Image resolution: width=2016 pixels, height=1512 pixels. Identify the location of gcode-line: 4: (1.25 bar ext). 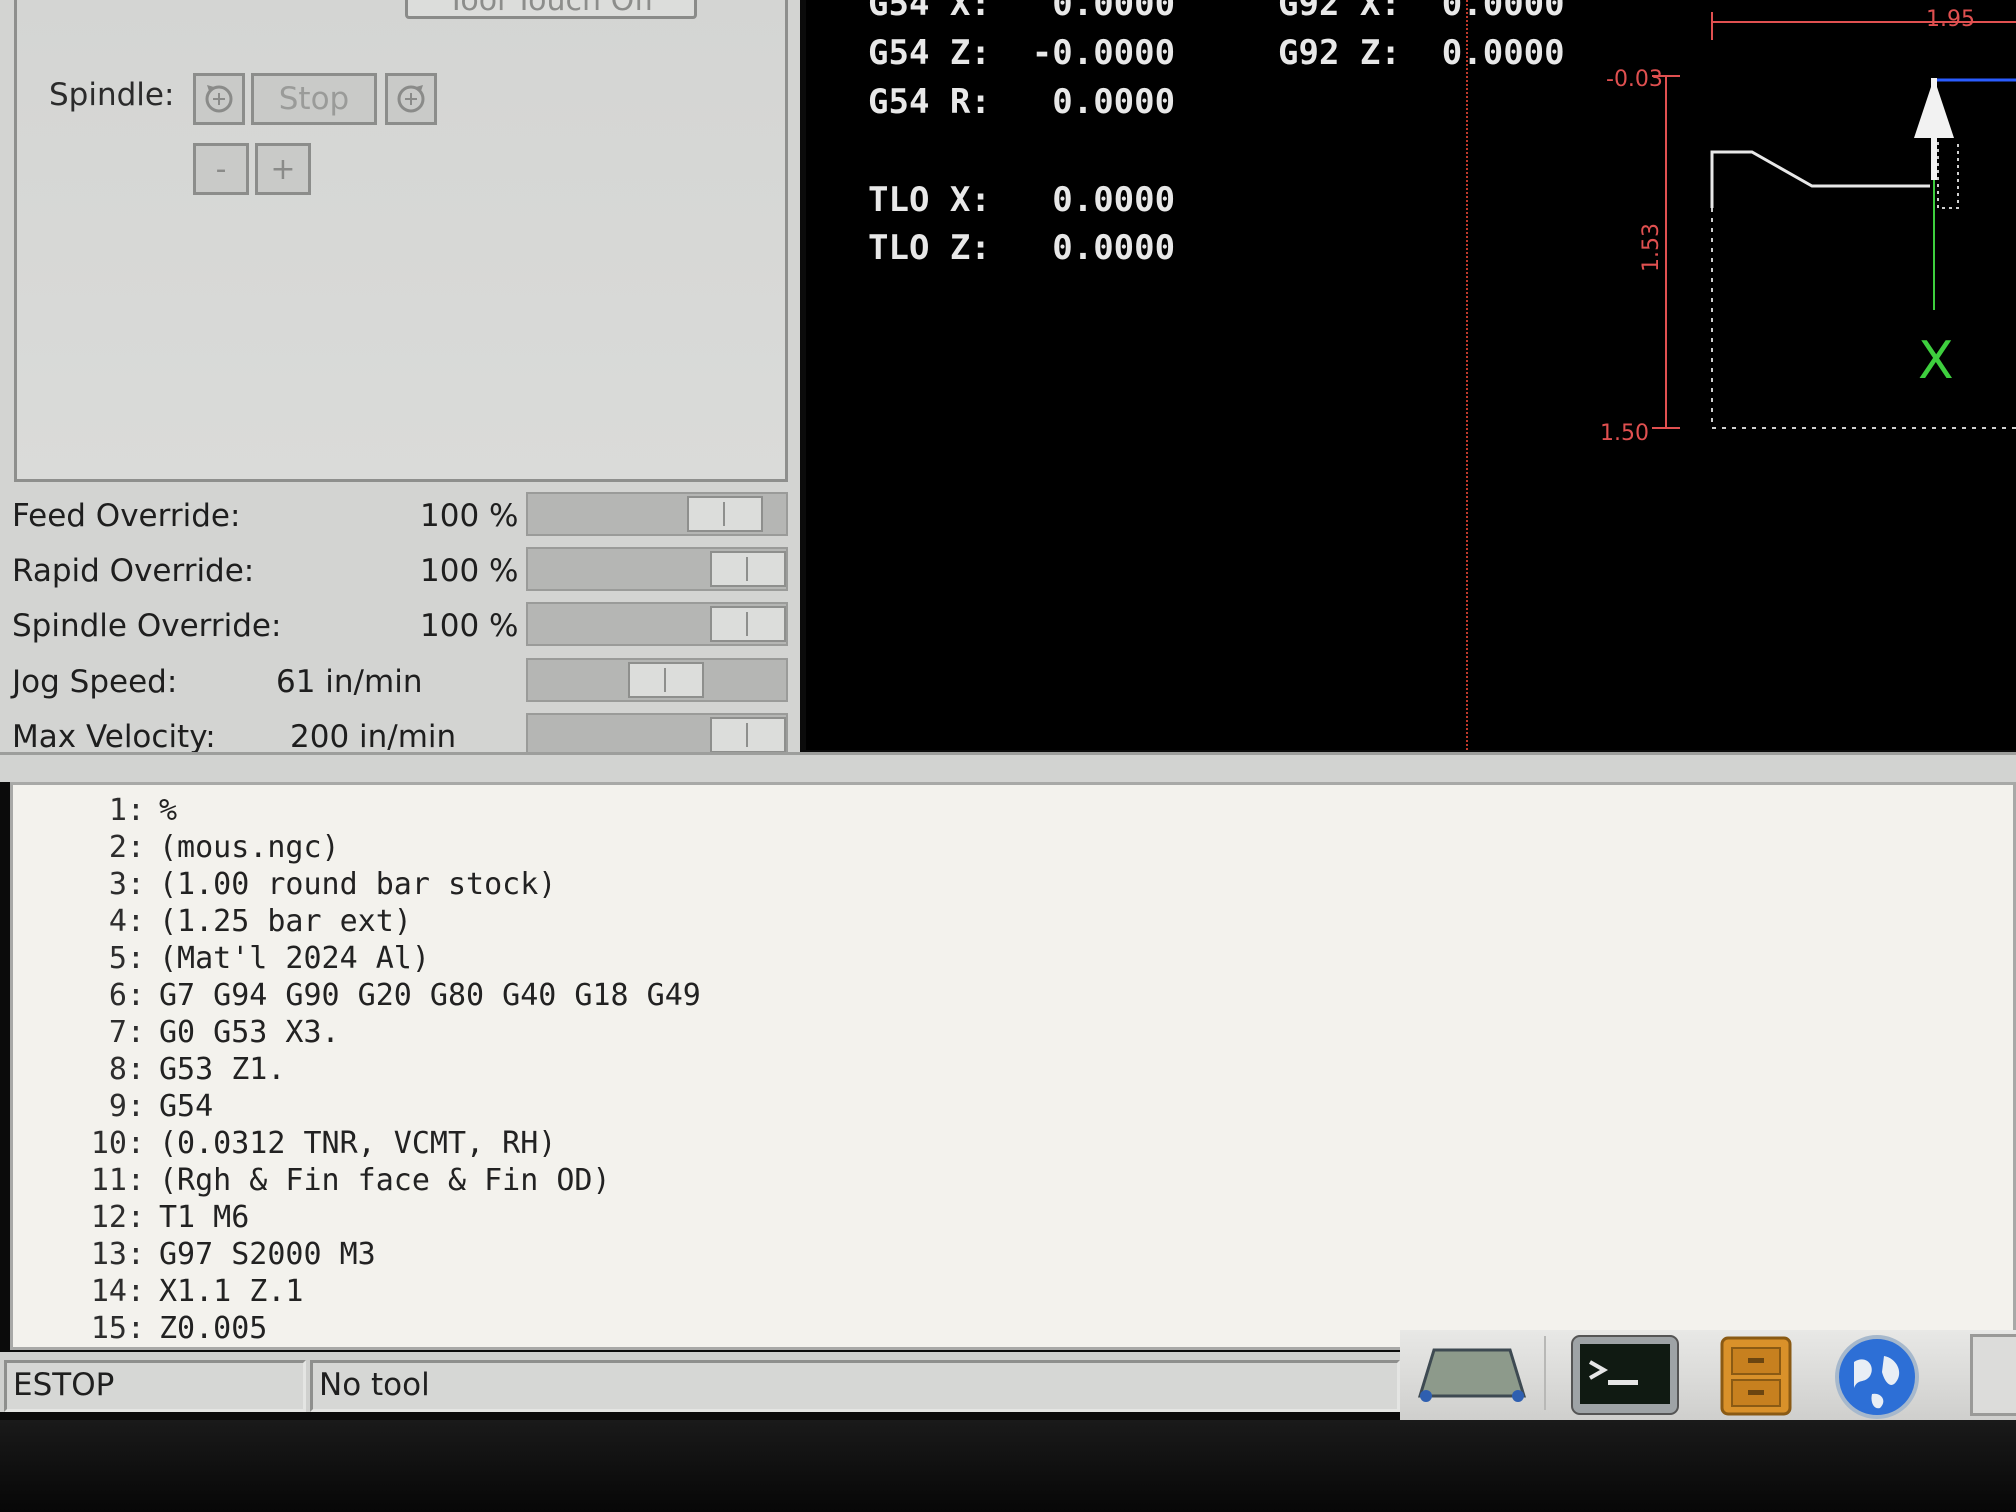
(212, 922).